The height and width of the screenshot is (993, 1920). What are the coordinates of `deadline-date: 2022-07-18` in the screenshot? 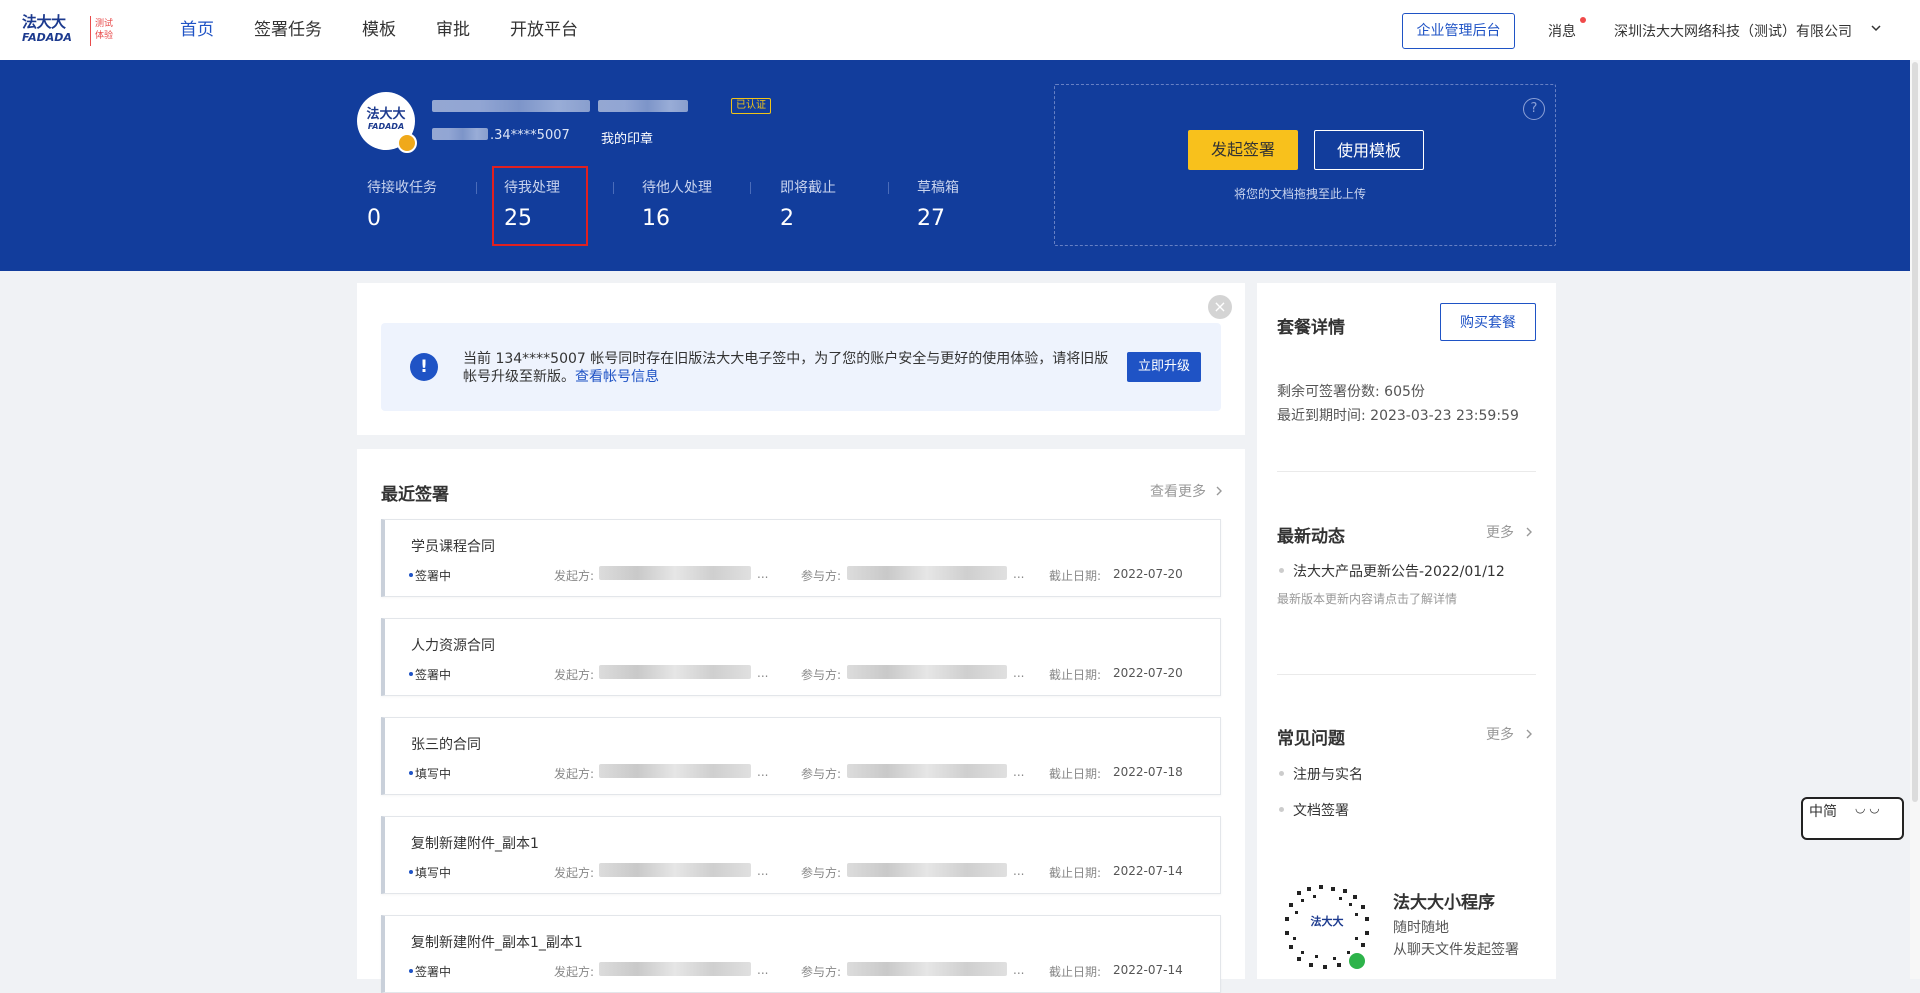 It's located at (1148, 772).